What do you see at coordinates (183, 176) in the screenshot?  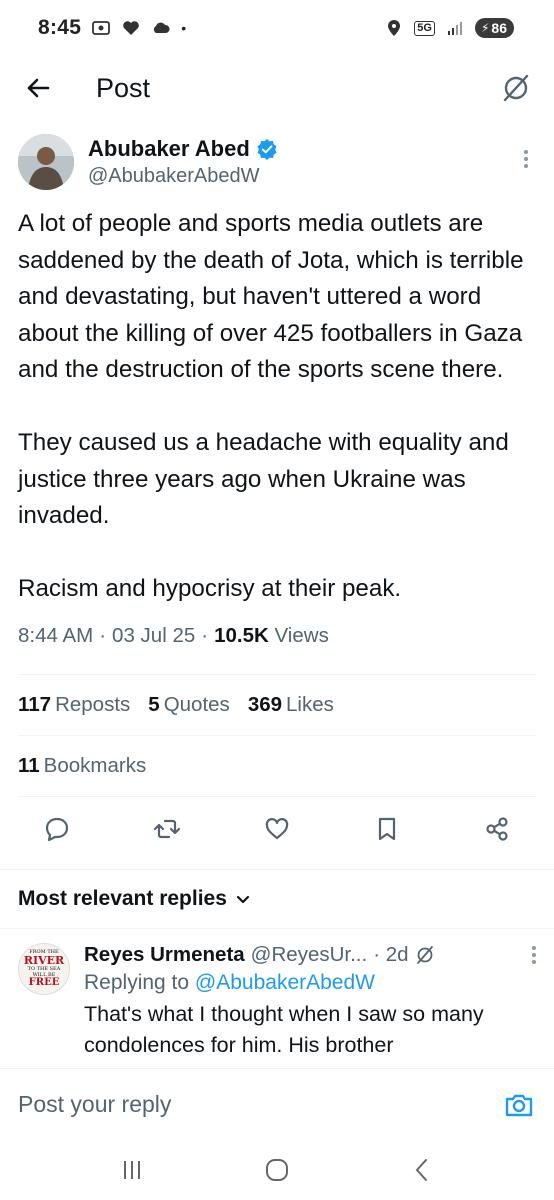 I see `author-handle: @AbubakerAbedW` at bounding box center [183, 176].